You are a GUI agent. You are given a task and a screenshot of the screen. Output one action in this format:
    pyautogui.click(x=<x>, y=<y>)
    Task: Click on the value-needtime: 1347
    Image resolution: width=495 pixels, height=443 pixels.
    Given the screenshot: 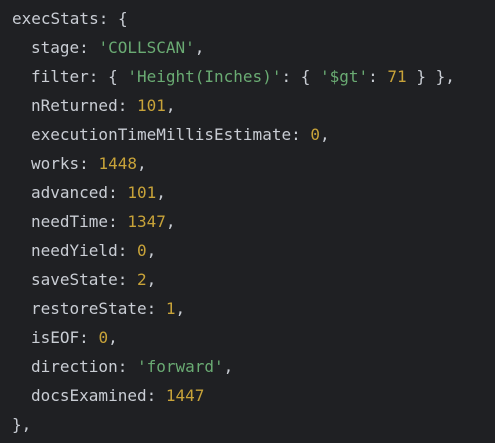 What is the action you would take?
    pyautogui.click(x=146, y=221)
    